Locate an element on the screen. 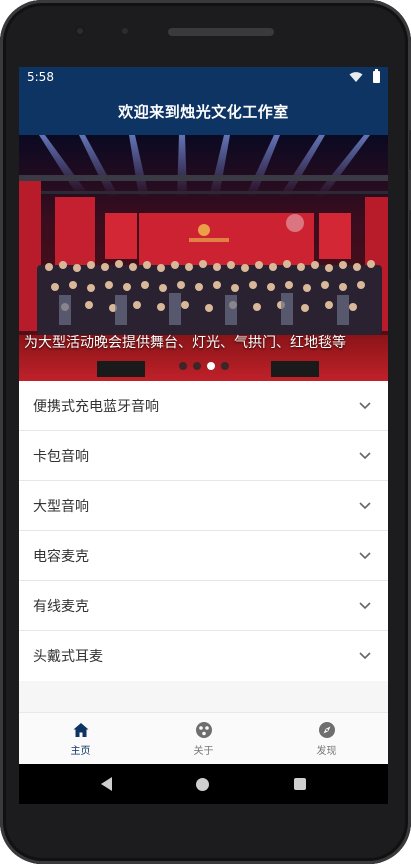  status-time: 5:58 is located at coordinates (40, 77).